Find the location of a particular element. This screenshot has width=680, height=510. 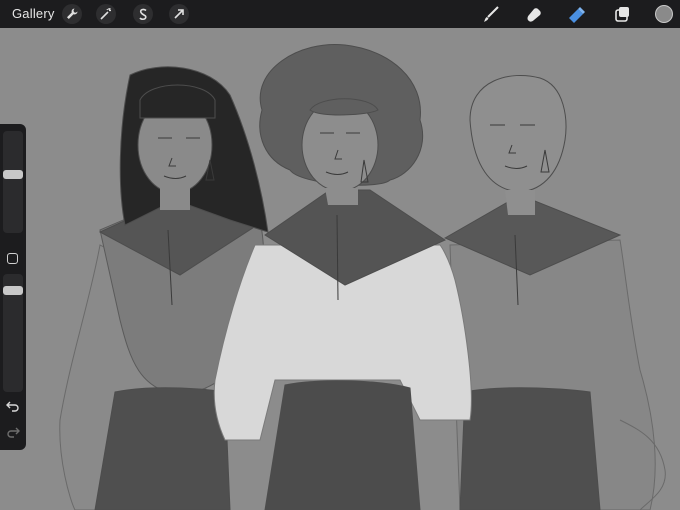

gallery-button: Gallery is located at coordinates (33, 13).